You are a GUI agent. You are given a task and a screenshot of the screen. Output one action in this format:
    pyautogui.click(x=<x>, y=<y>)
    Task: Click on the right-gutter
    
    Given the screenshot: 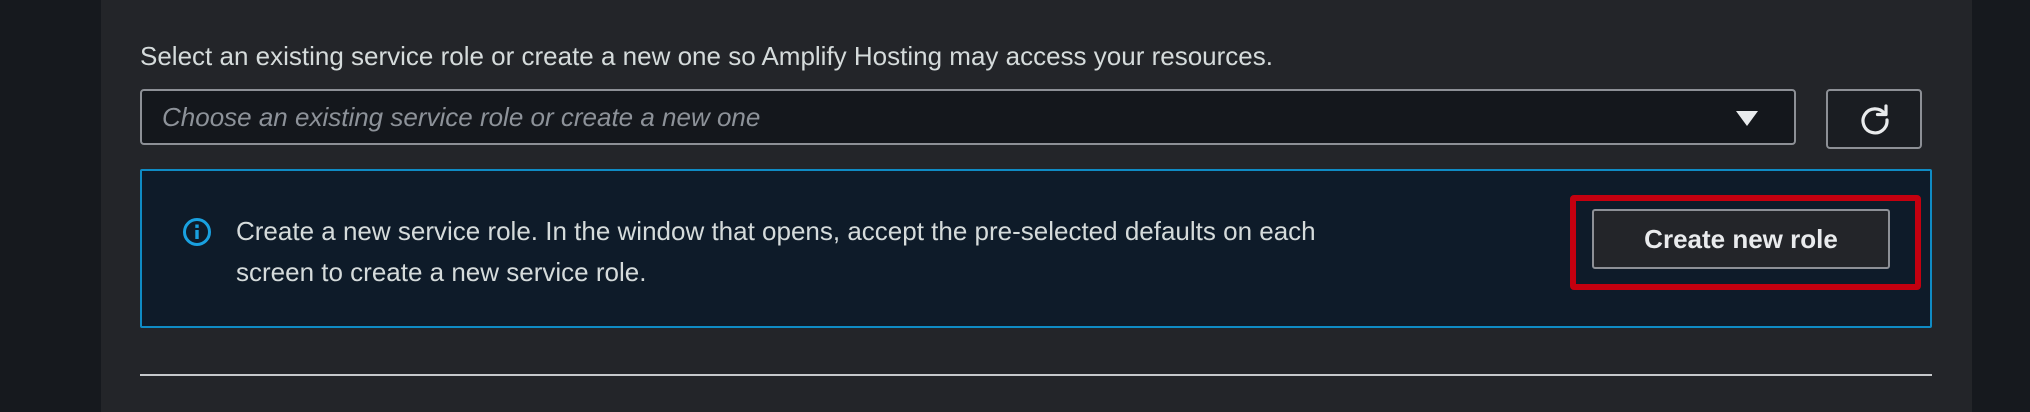 What is the action you would take?
    pyautogui.click(x=2001, y=206)
    